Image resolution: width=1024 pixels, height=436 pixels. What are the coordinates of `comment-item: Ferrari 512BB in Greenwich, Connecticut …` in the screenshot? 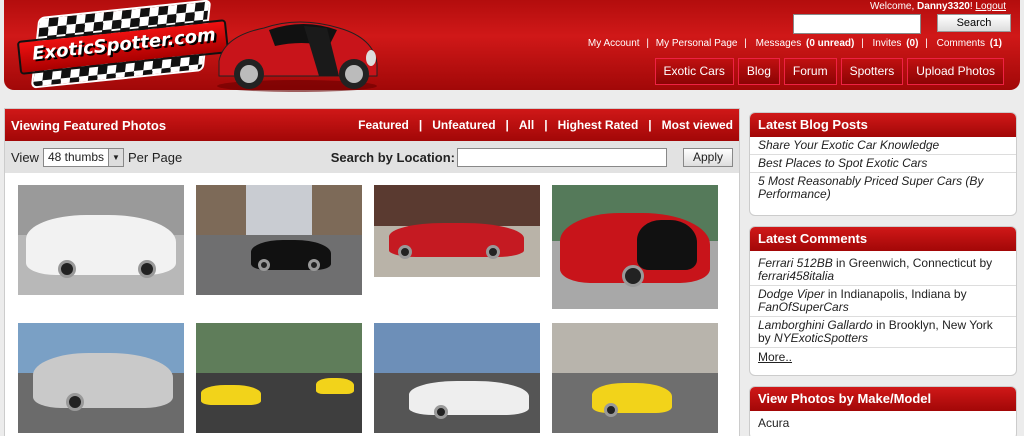 It's located at (883, 268).